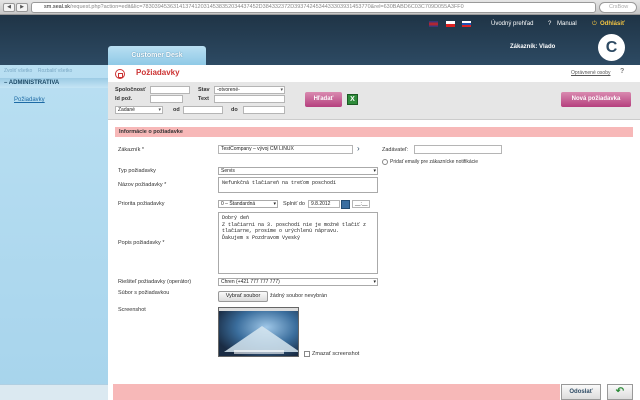 The height and width of the screenshot is (400, 640). Describe the element at coordinates (458, 149) in the screenshot. I see `submitter-input` at that location.